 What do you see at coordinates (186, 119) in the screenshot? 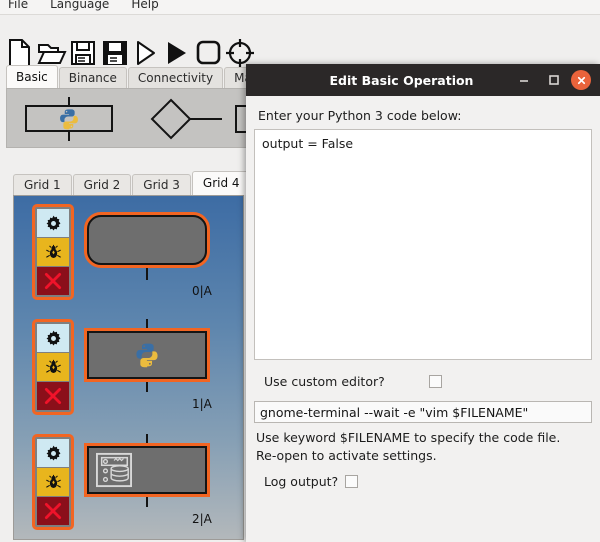
I see `diamond-icon` at bounding box center [186, 119].